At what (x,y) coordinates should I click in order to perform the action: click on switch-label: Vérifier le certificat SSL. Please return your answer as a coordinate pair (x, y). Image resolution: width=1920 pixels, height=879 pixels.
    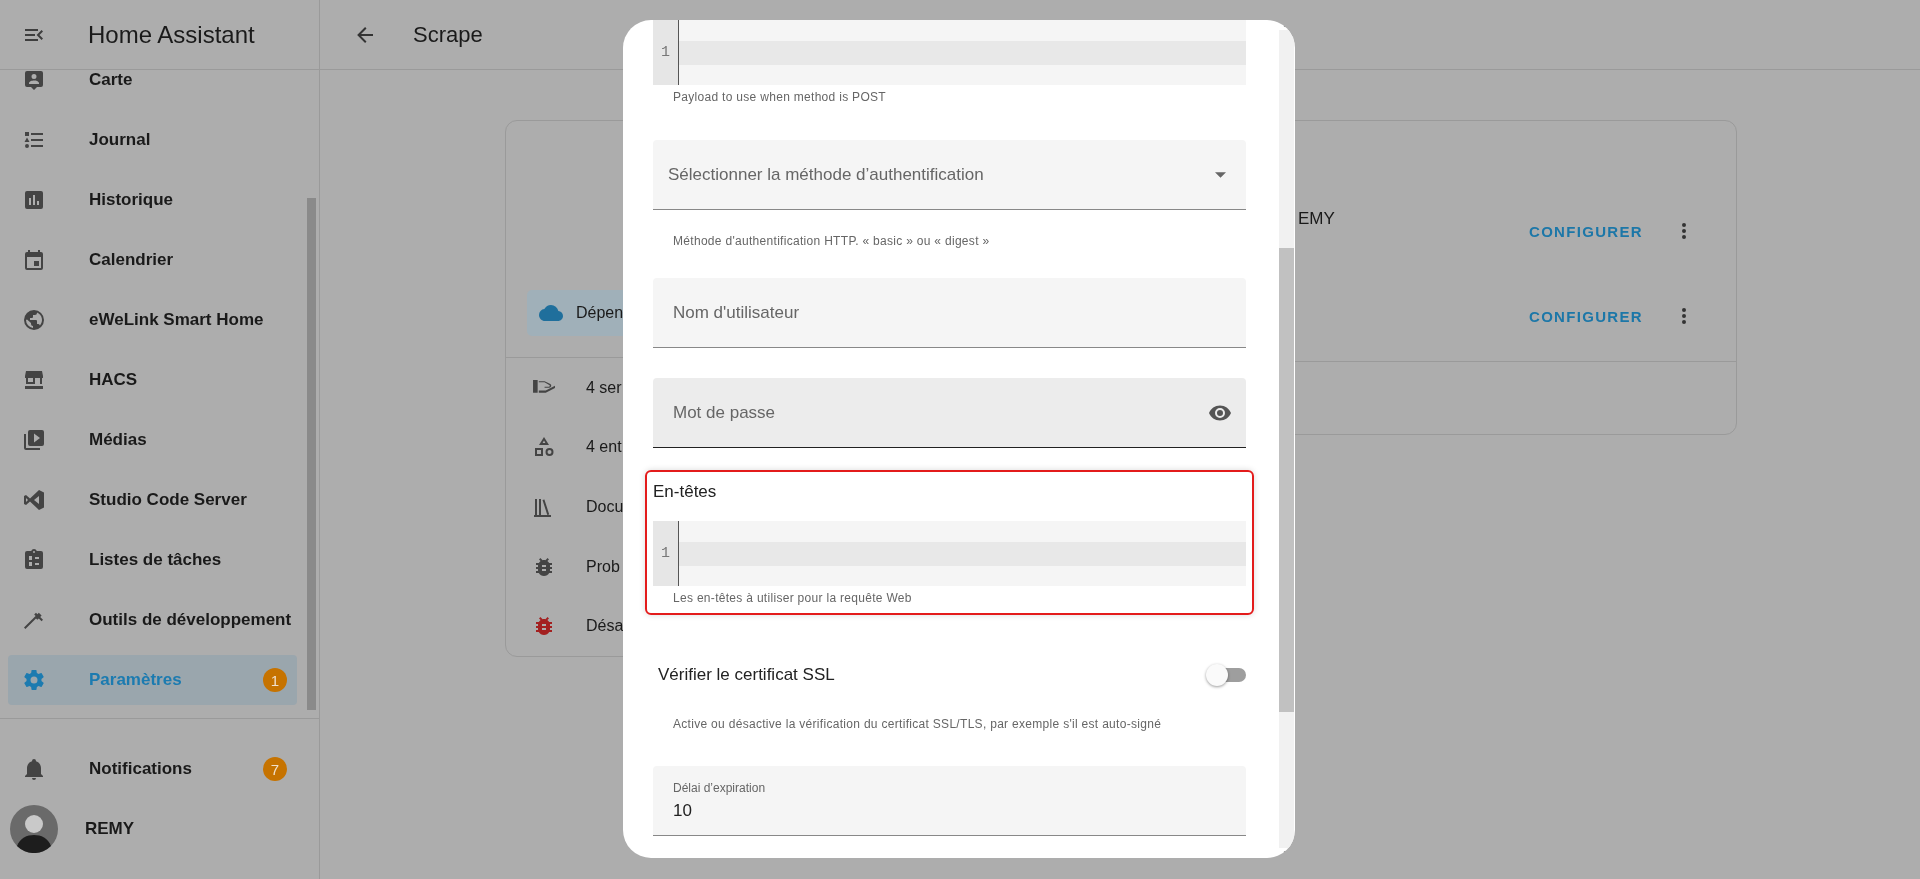
    Looking at the image, I should click on (746, 675).